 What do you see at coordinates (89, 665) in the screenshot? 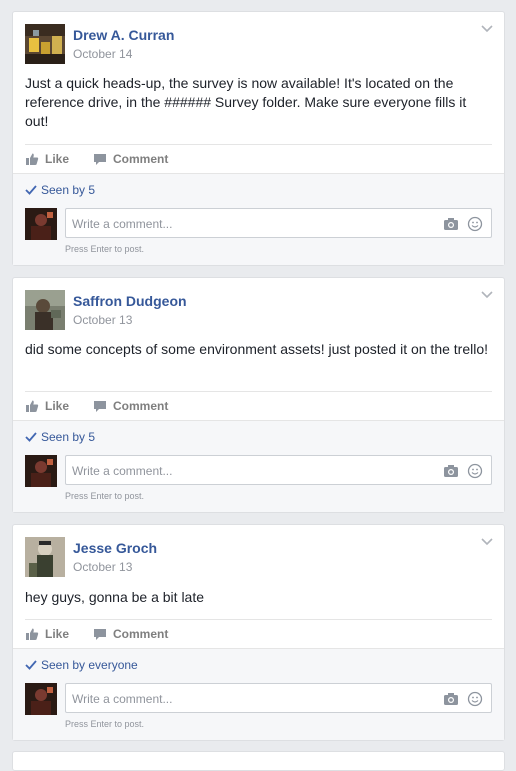
I see `seen-by-label: Seen by everyone` at bounding box center [89, 665].